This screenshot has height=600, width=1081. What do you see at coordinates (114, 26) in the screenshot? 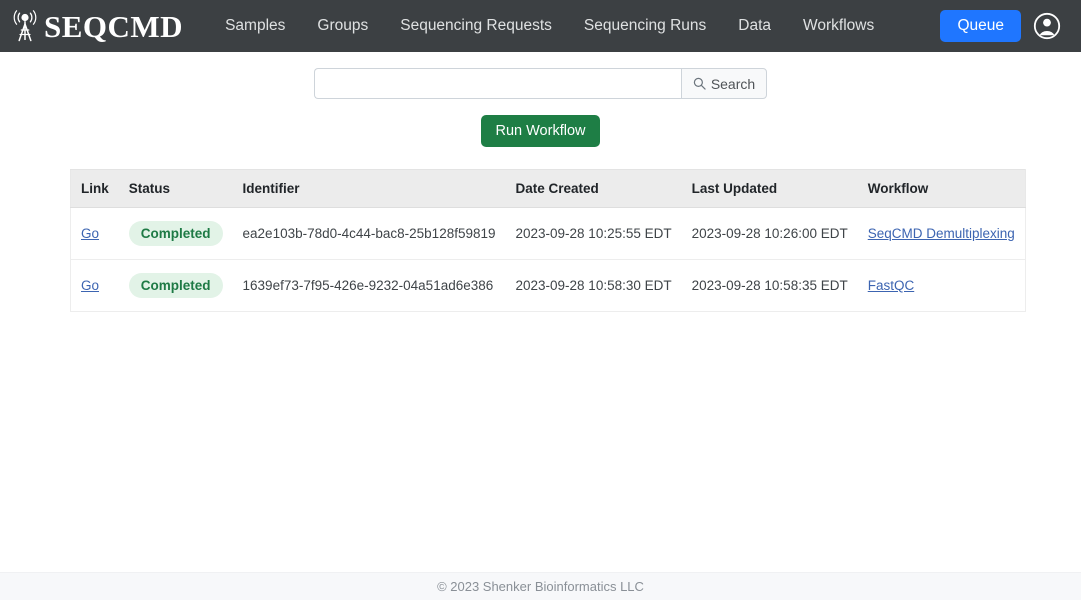
I see `brand-title: SEQCMD` at bounding box center [114, 26].